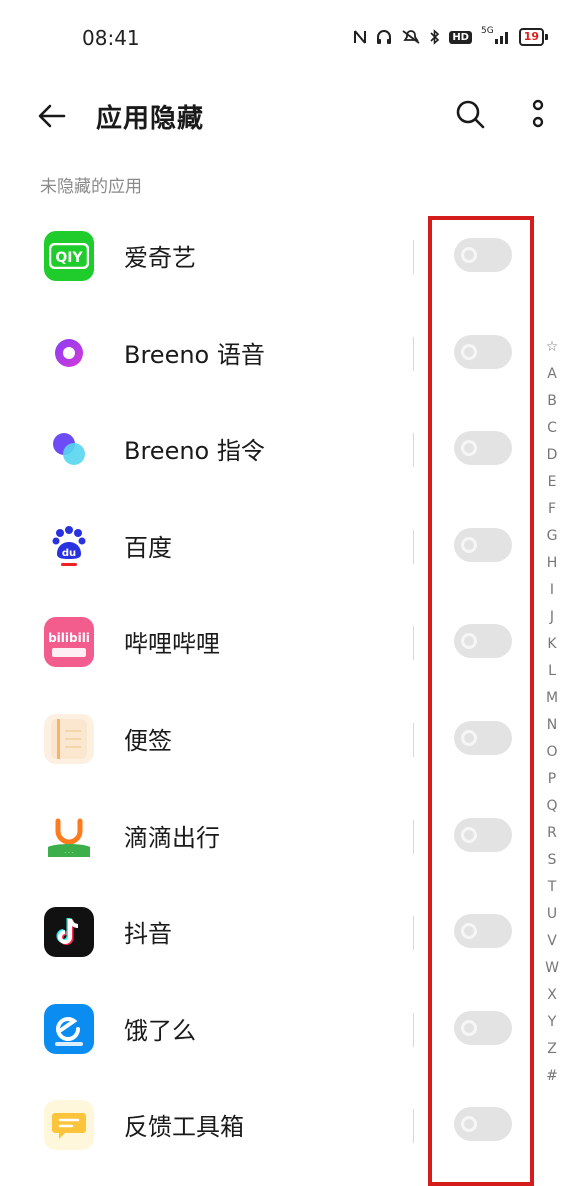 The width and height of the screenshot is (580, 1186). I want to click on index-letter: W, so click(552, 968).